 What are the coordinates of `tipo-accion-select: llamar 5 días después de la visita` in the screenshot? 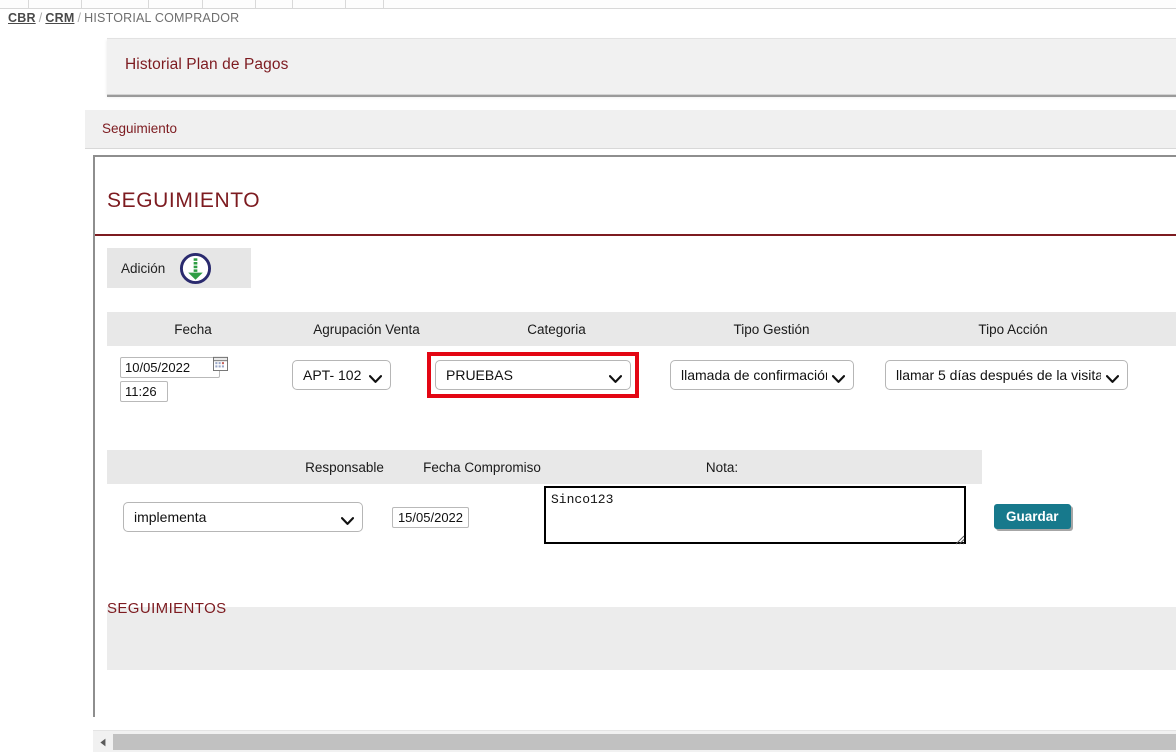 It's located at (1006, 375).